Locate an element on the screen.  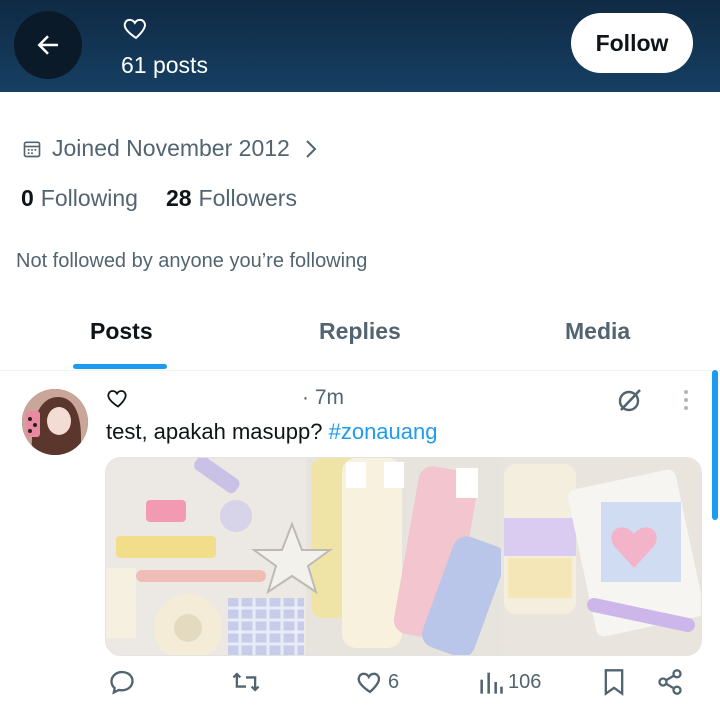
back-arrow-icon is located at coordinates (47, 45).